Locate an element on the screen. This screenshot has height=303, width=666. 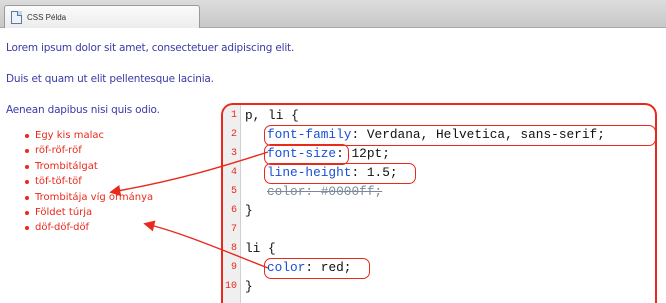
line-number: 4 is located at coordinates (233, 172).